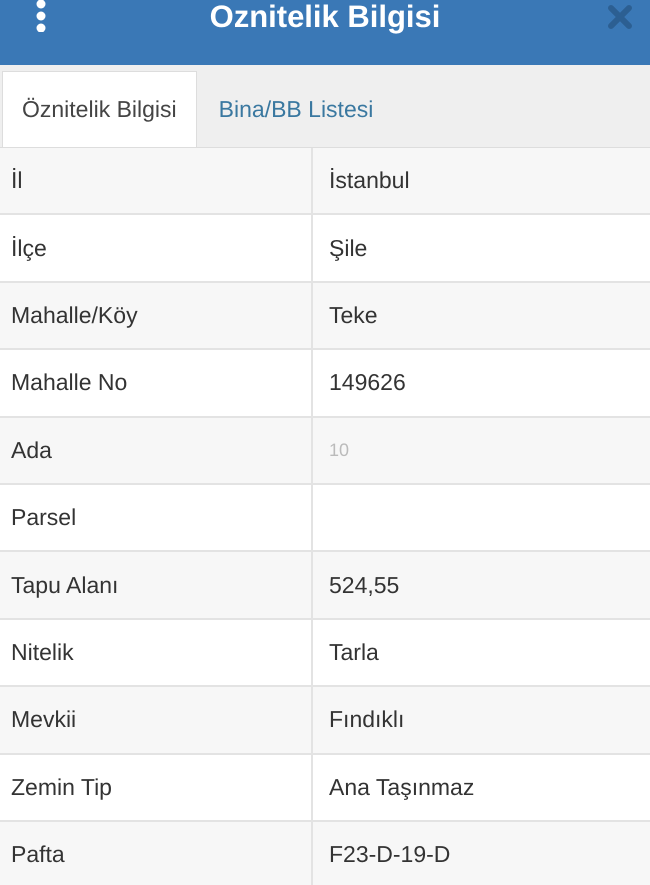 This screenshot has width=650, height=885. Describe the element at coordinates (480, 383) in the screenshot. I see `table-cell: 149626` at that location.